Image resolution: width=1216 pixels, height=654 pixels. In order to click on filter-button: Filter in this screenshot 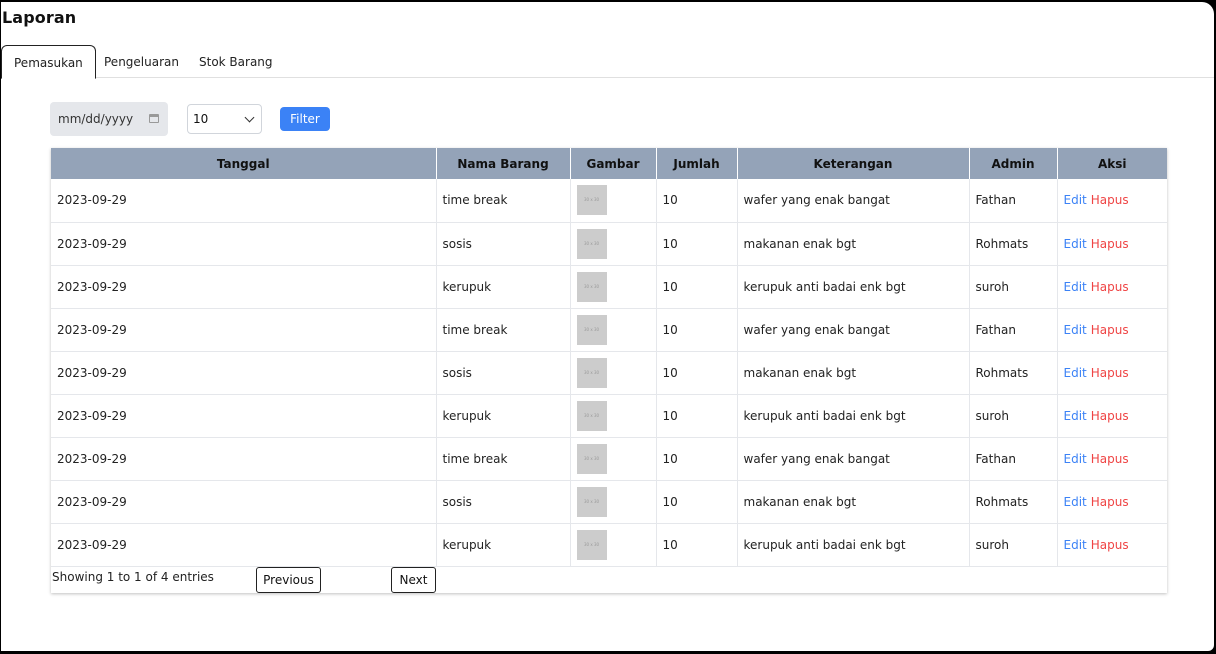, I will do `click(305, 119)`.